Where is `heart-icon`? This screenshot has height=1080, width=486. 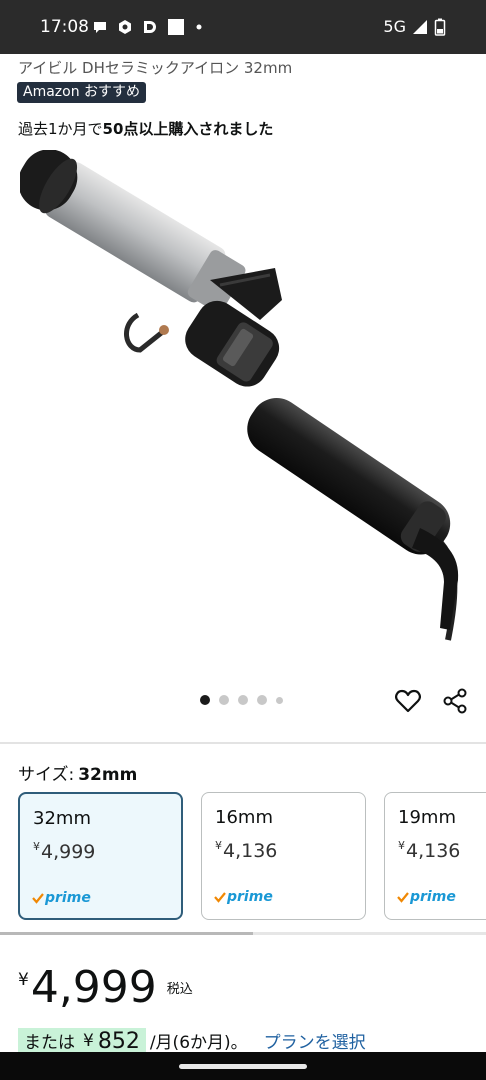 heart-icon is located at coordinates (408, 701).